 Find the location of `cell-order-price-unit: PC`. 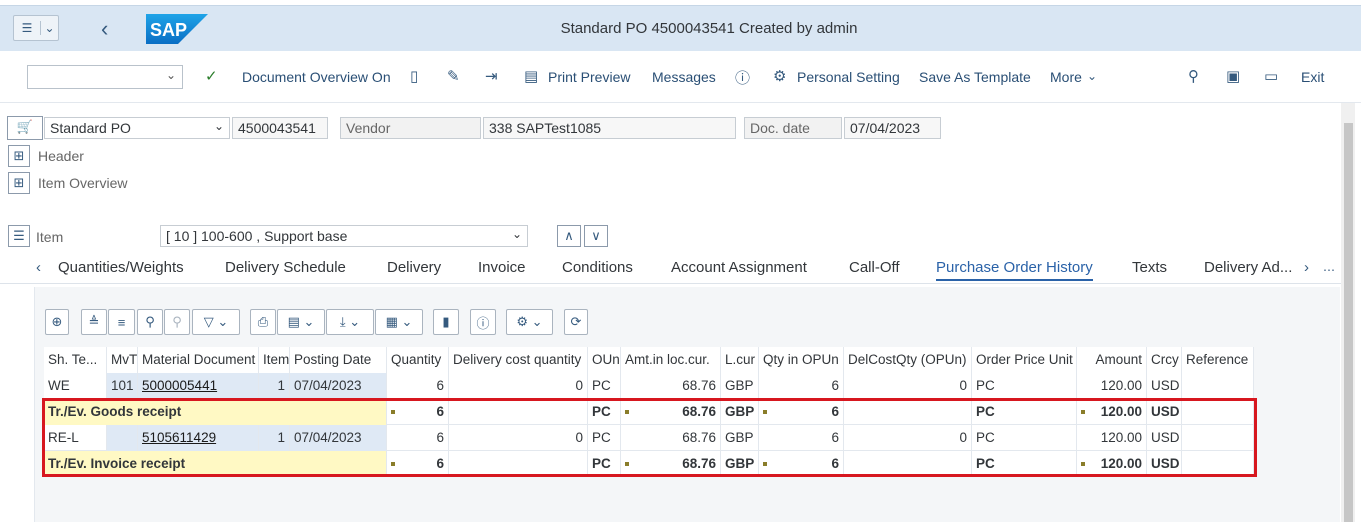

cell-order-price-unit: PC is located at coordinates (1024, 464).